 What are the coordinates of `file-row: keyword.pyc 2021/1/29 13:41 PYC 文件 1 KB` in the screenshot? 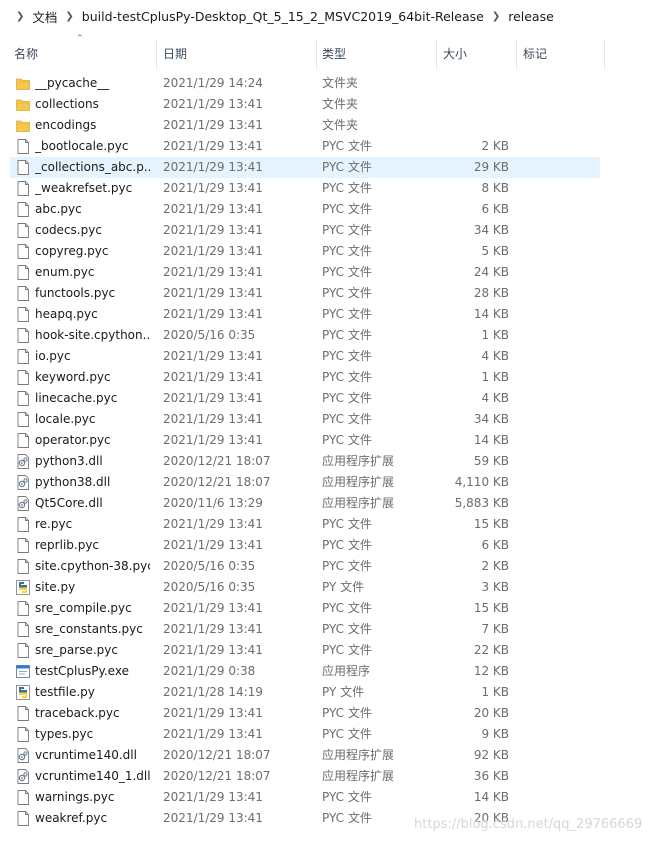 It's located at (333, 377).